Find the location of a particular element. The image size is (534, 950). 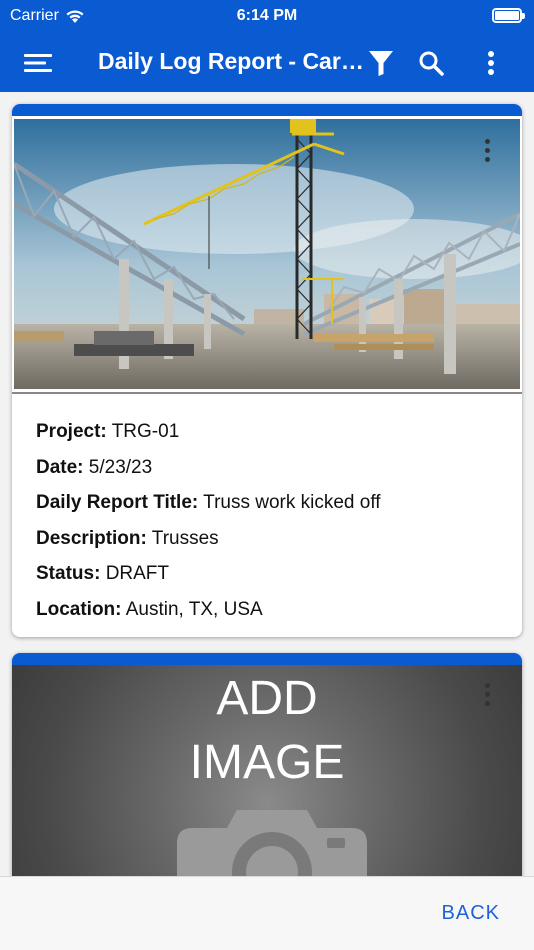

status-label: Status: is located at coordinates (68, 573).